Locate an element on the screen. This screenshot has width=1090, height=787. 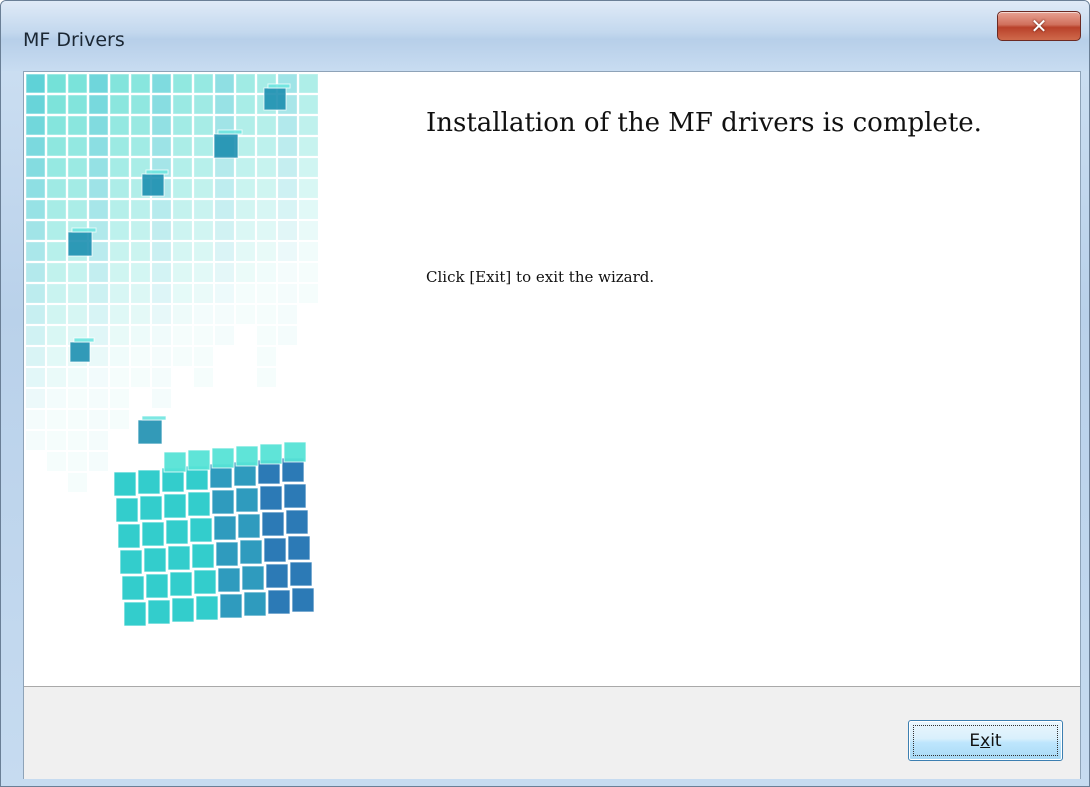
focus-rect is located at coordinates (985, 740).